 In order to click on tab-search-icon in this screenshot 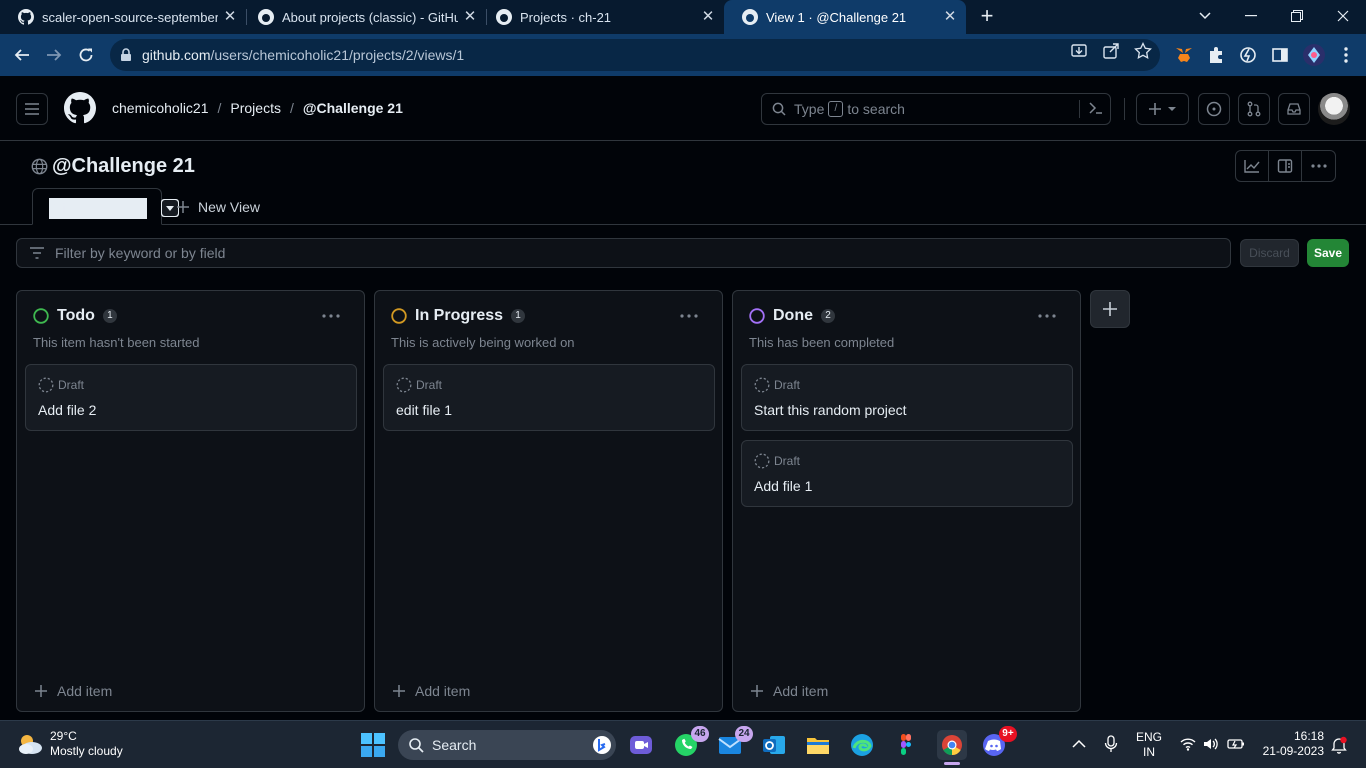, I will do `click(1205, 16)`.